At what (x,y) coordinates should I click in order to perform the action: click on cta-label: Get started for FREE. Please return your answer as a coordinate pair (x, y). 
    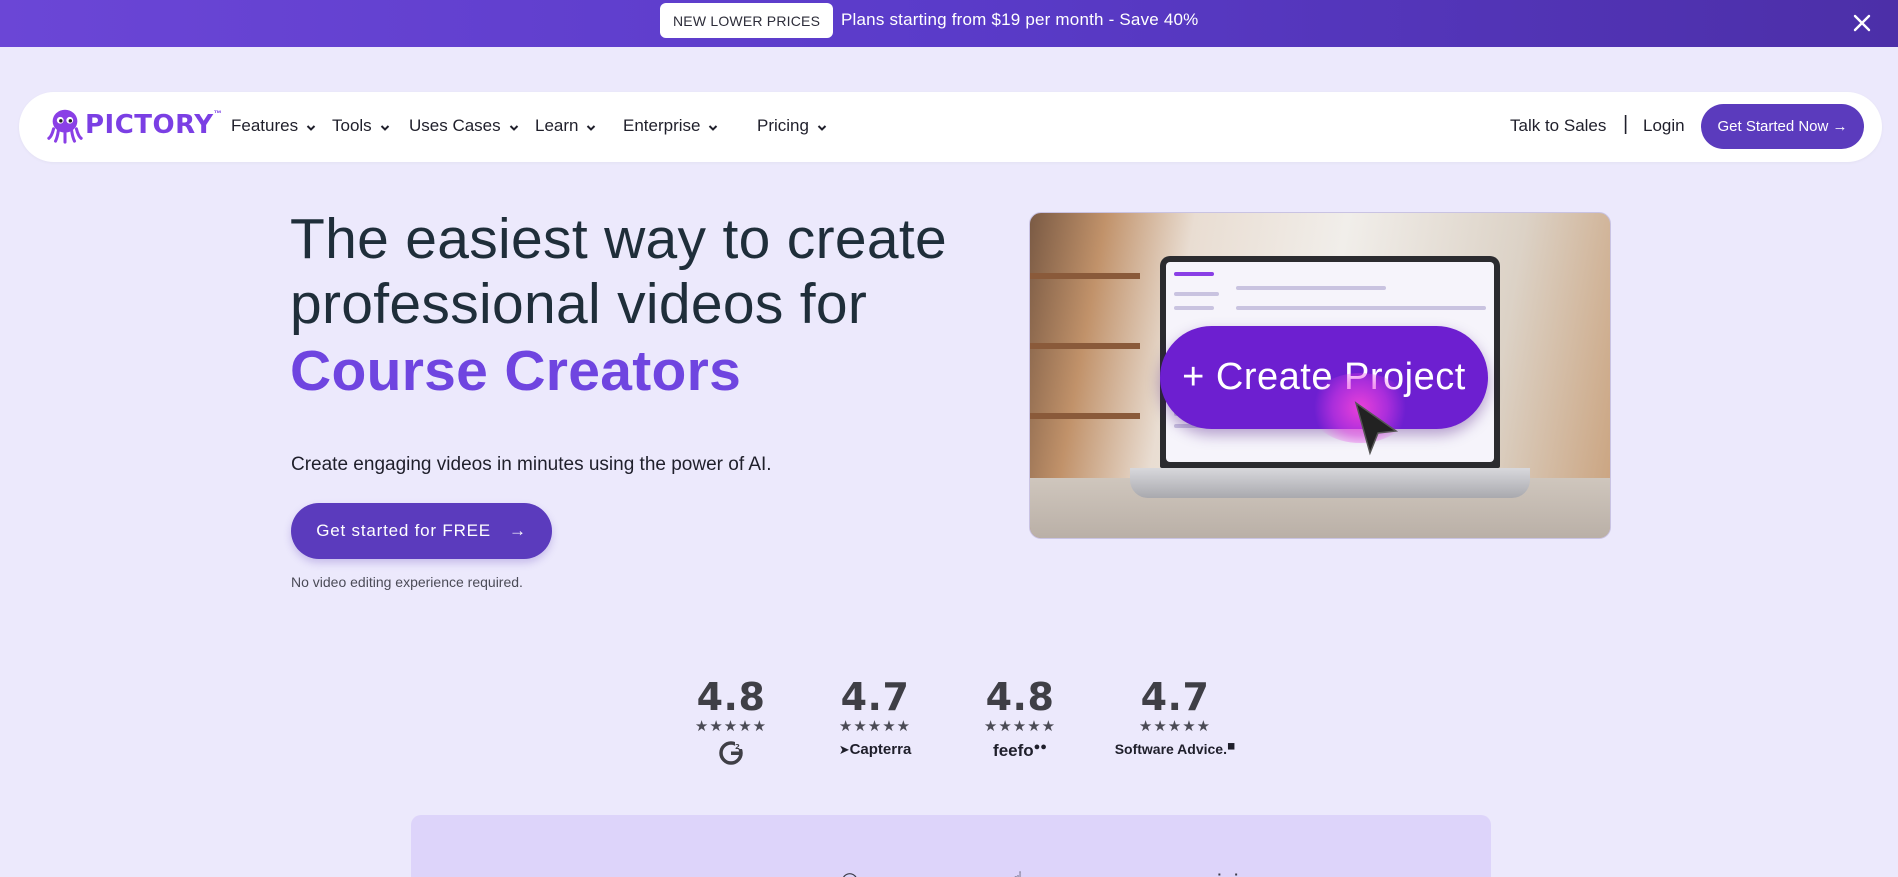
    Looking at the image, I should click on (403, 530).